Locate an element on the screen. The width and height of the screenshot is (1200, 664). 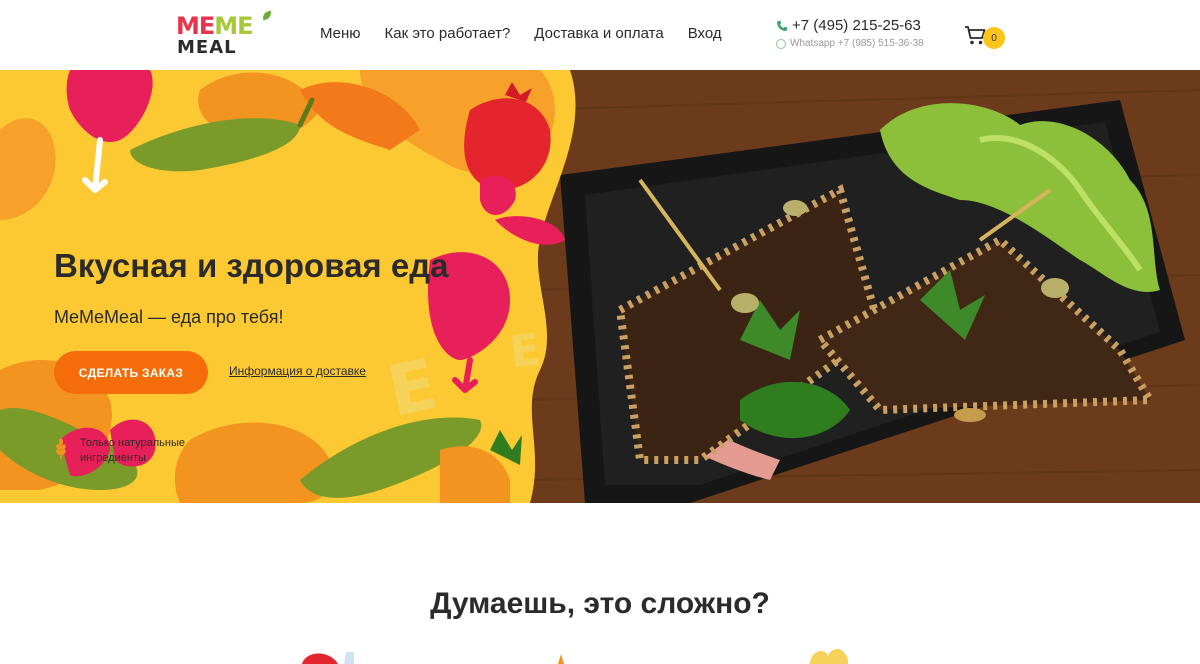
whatsapp-icon is located at coordinates (781, 44).